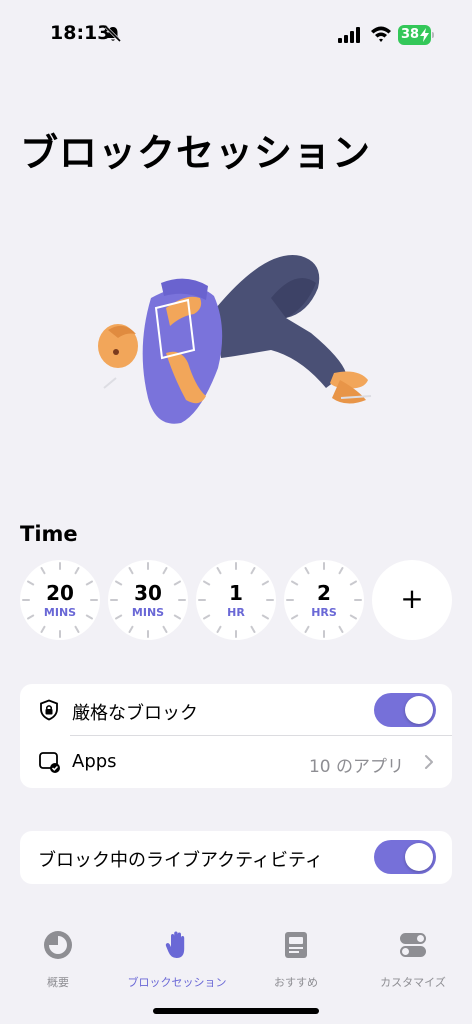 Image resolution: width=472 pixels, height=1024 pixels. I want to click on bell-muted-icon, so click(113, 34).